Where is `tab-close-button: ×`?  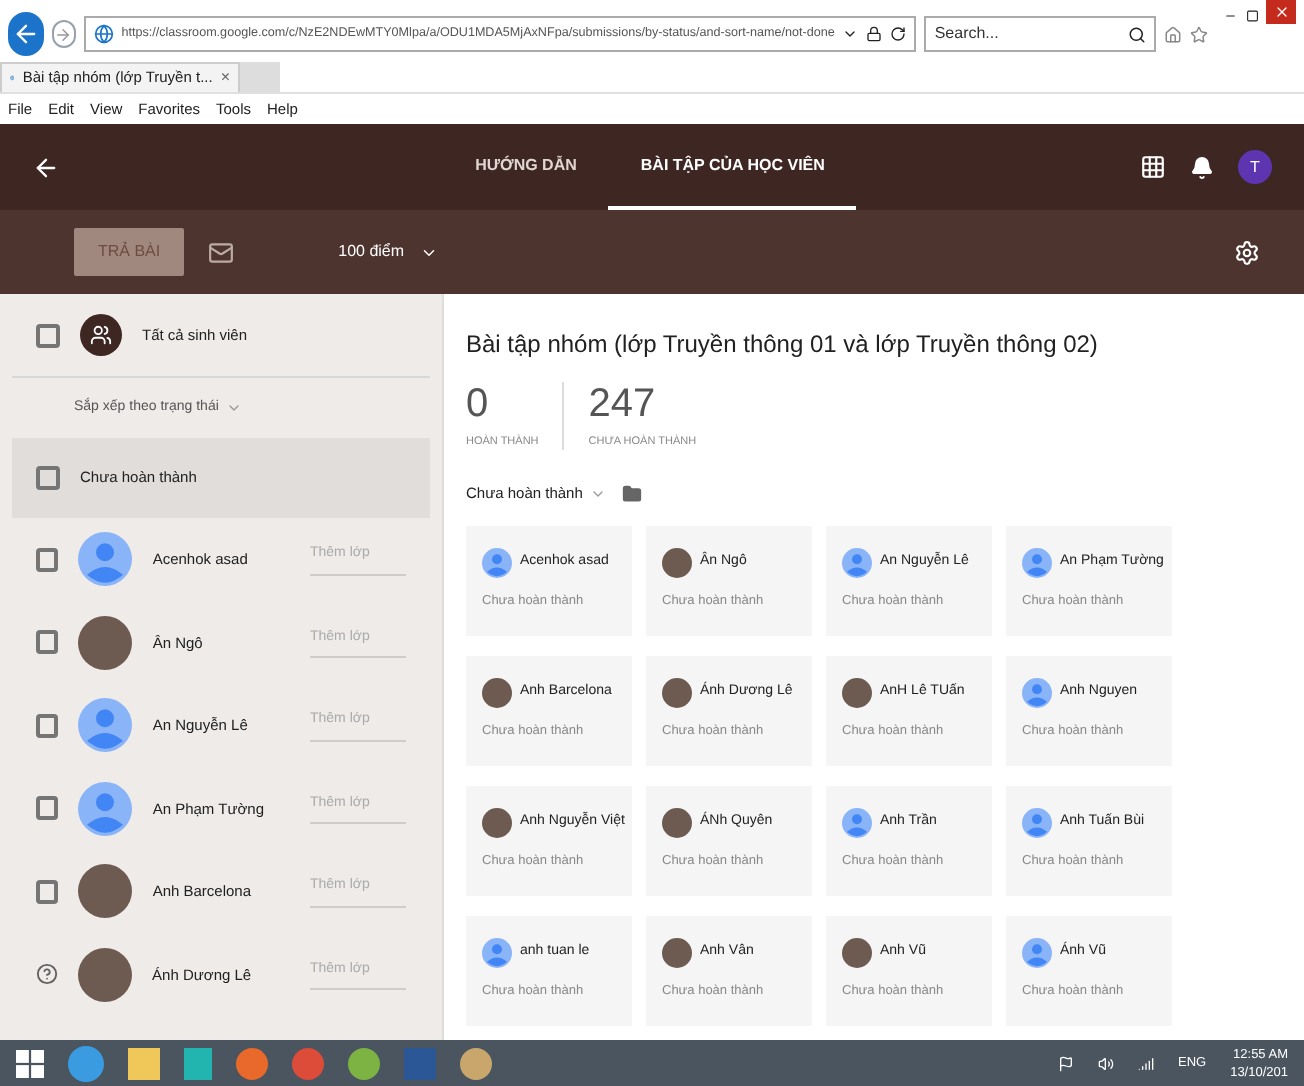
tab-close-button: × is located at coordinates (225, 78).